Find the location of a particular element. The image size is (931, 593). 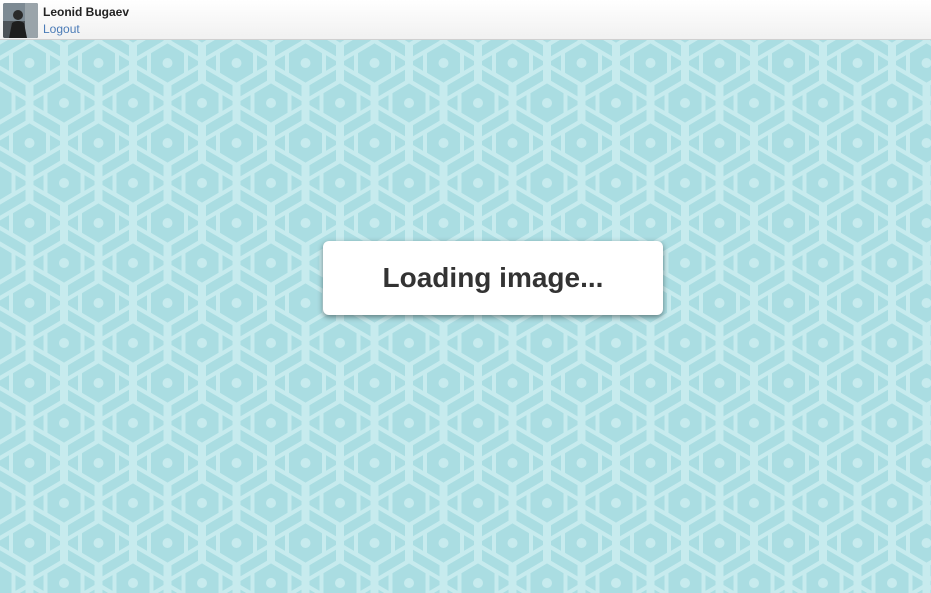

user-name: Leonid Bugaev is located at coordinates (86, 12).